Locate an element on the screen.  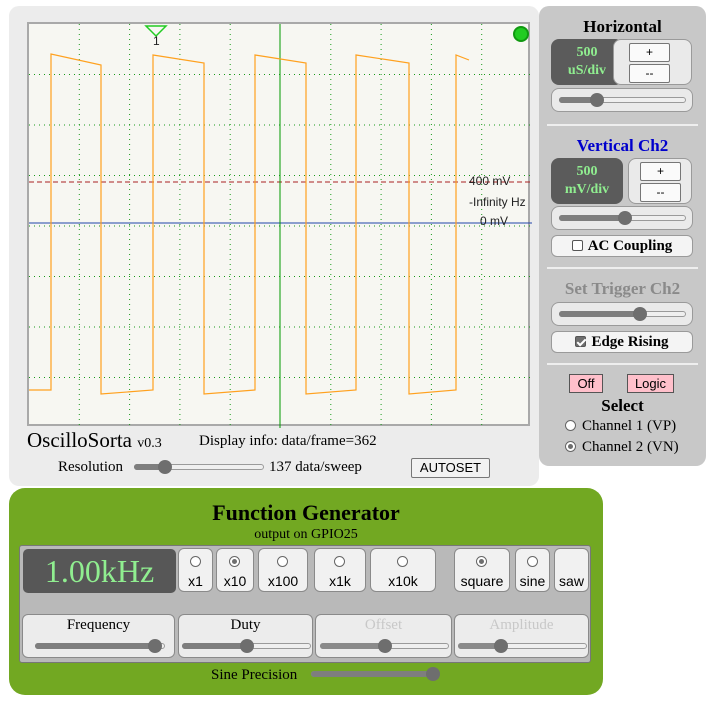
vertical-slider is located at coordinates (622, 218).